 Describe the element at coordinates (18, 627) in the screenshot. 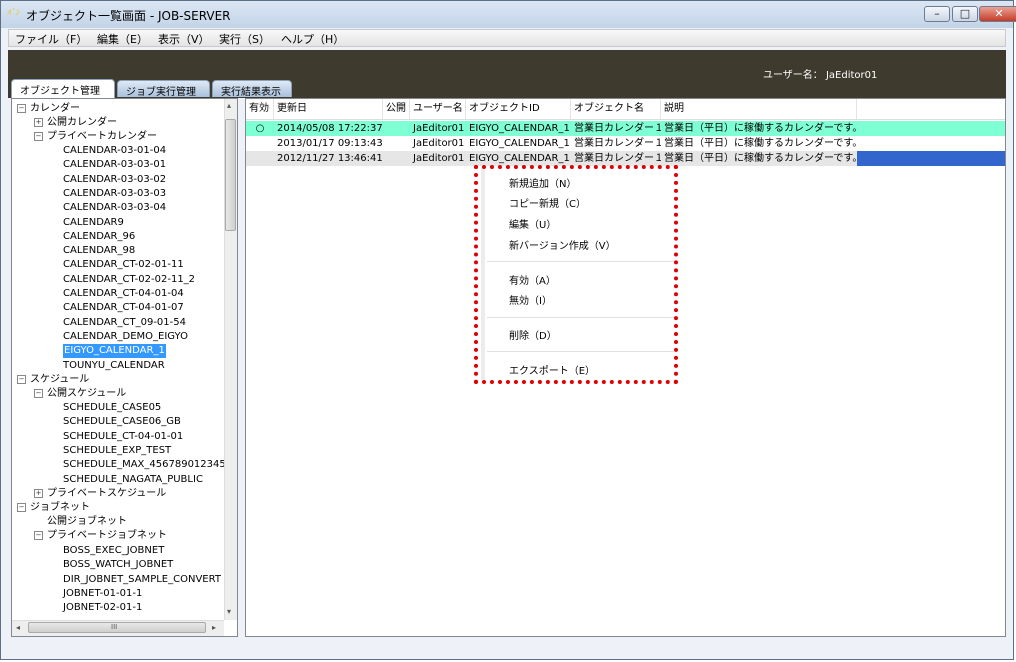

I see `scroll-left-icon: ◂` at that location.